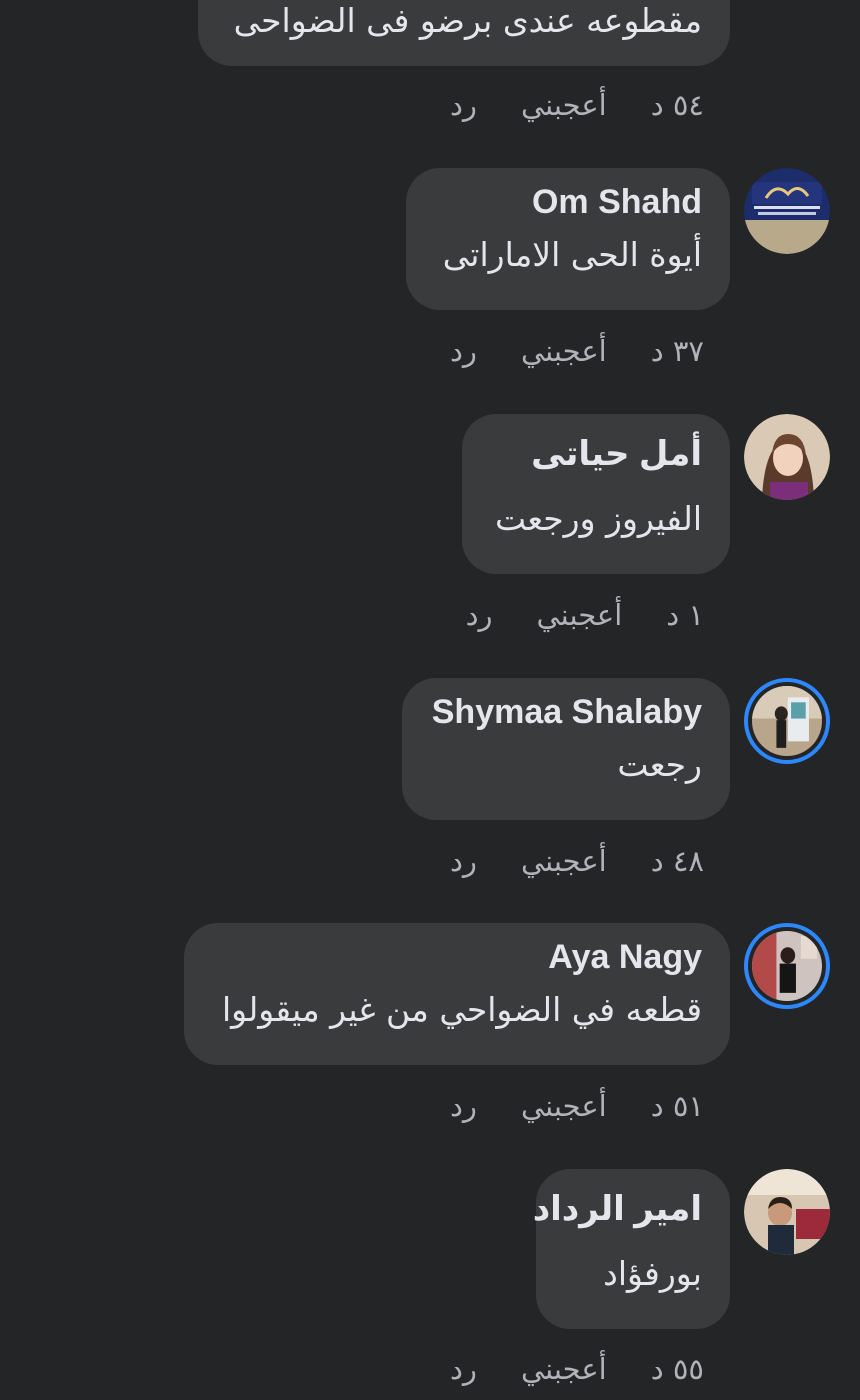 The image size is (860, 1400). What do you see at coordinates (617, 1209) in the screenshot?
I see `comment-author: امير الرداد` at bounding box center [617, 1209].